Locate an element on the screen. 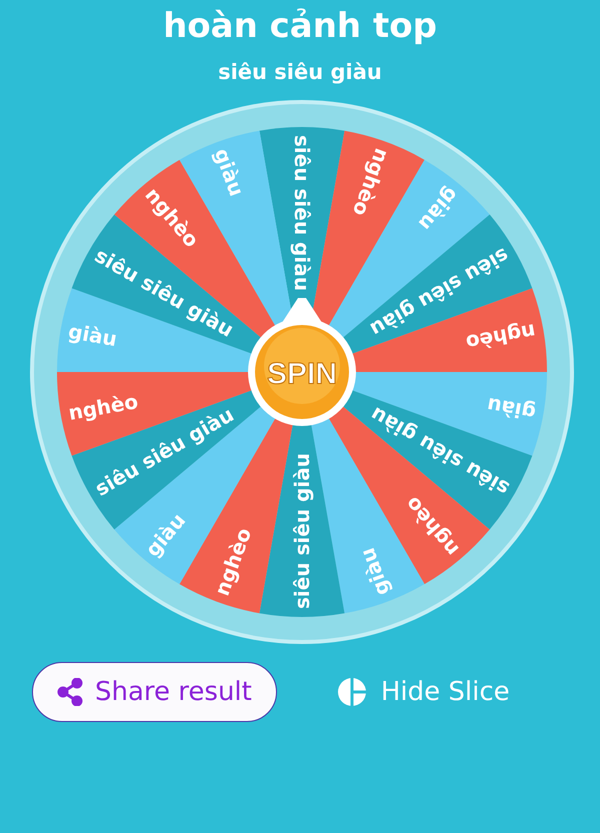  hide-slice-button: Hide Slice is located at coordinates (423, 692).